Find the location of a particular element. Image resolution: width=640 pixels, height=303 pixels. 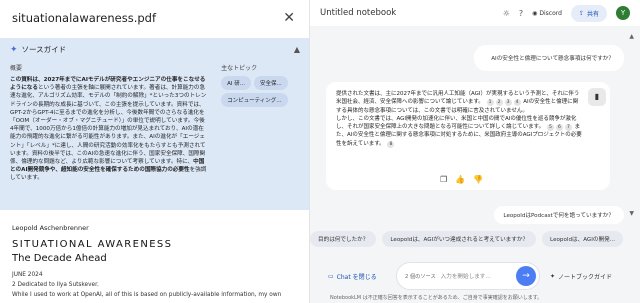

citation-badge: 7 is located at coordinates (568, 128).